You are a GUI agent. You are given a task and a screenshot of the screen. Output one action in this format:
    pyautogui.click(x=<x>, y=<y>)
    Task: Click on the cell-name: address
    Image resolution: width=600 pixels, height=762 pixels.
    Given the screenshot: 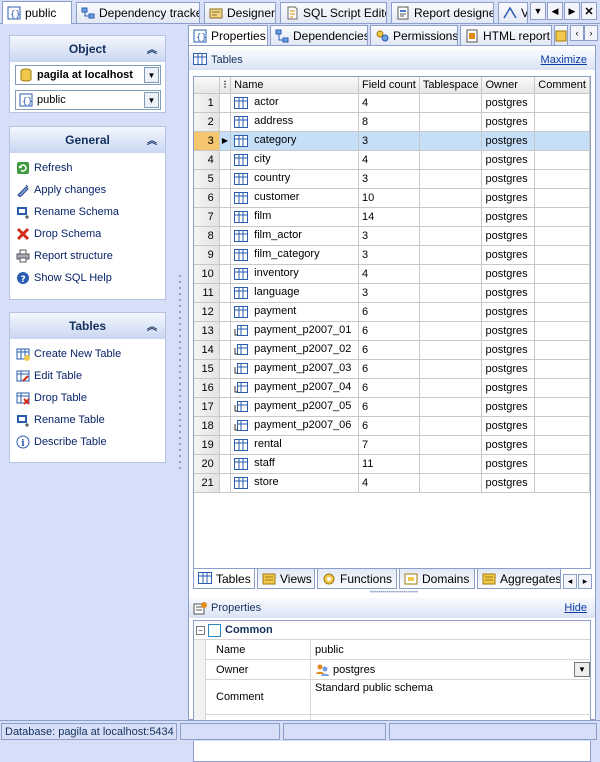 What is the action you would take?
    pyautogui.click(x=294, y=122)
    